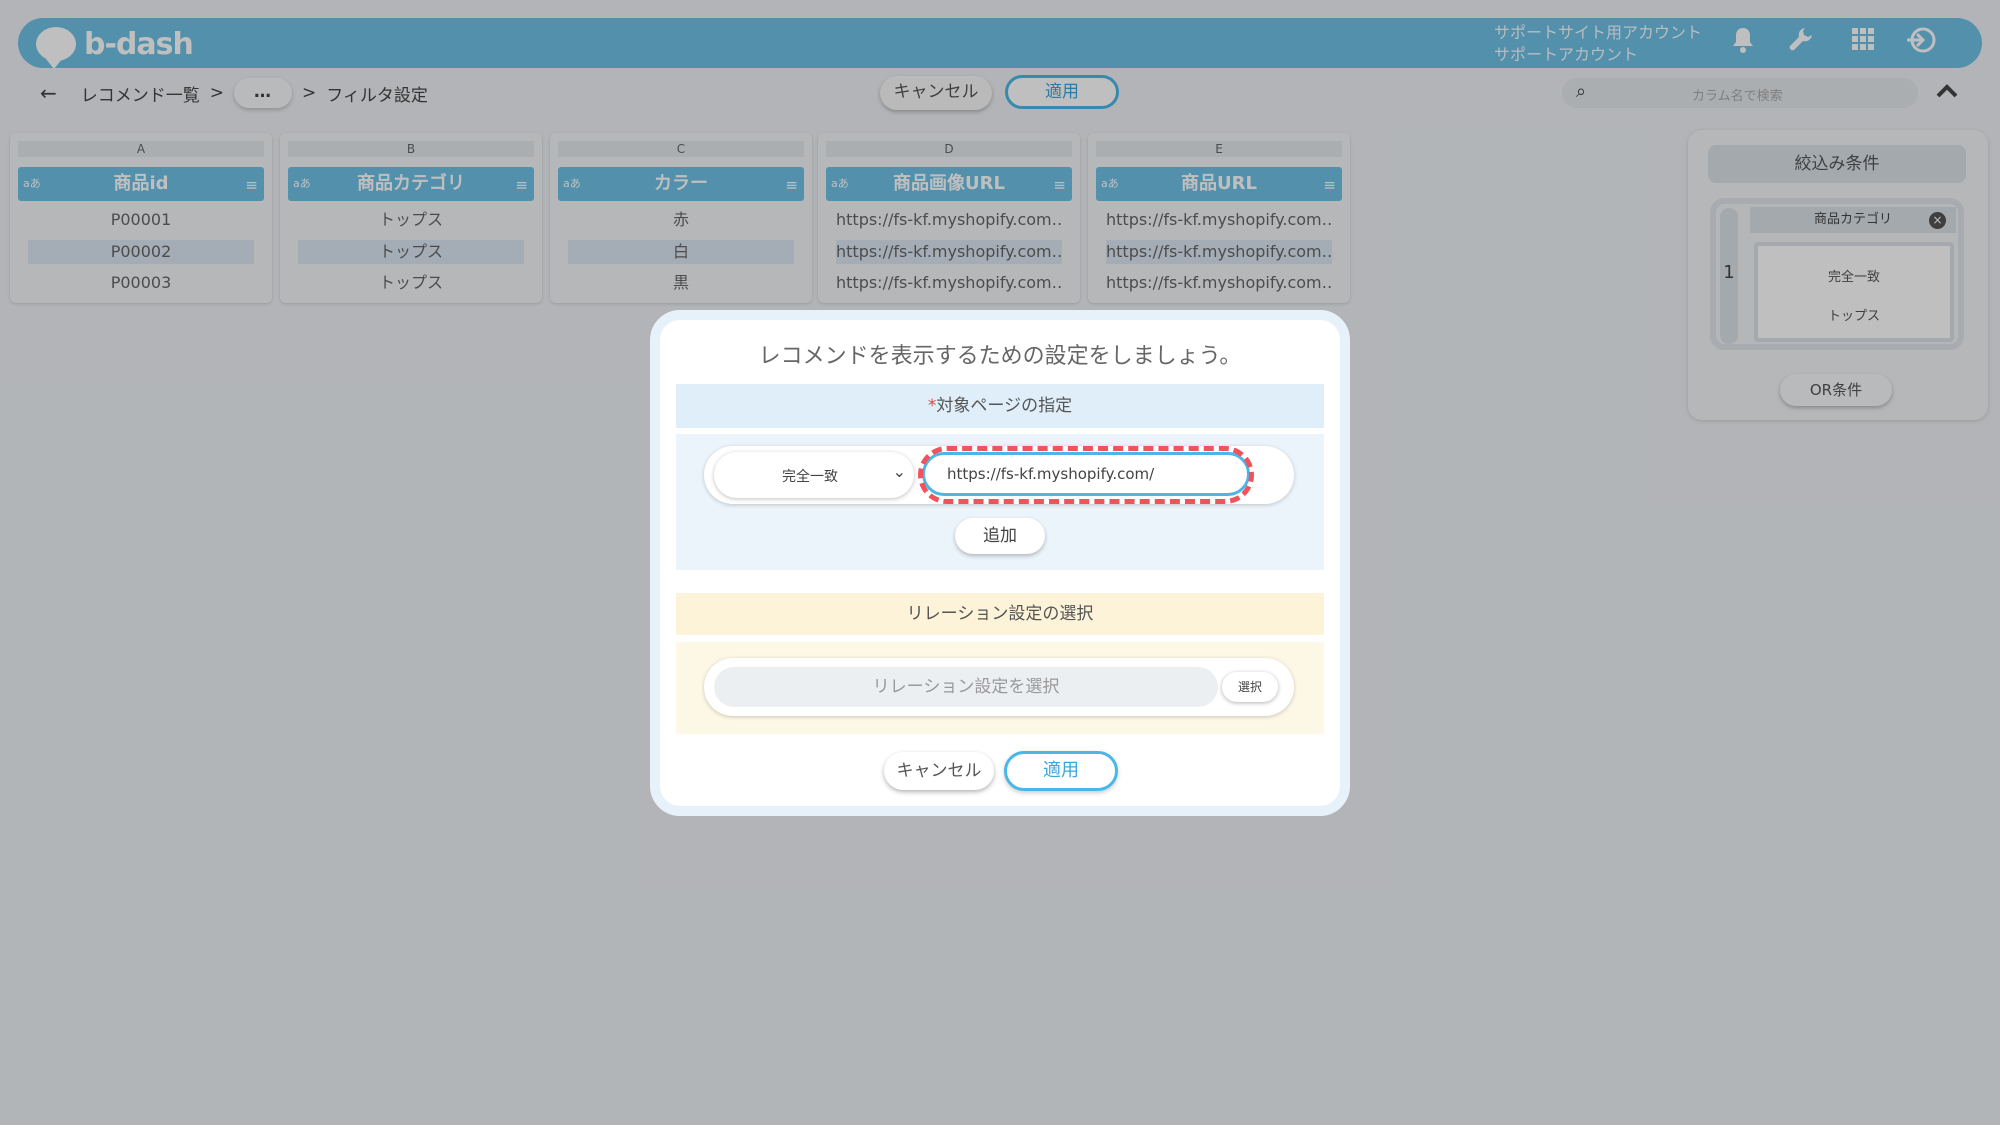  I want to click on chevron-down-icon: ⌄, so click(899, 471).